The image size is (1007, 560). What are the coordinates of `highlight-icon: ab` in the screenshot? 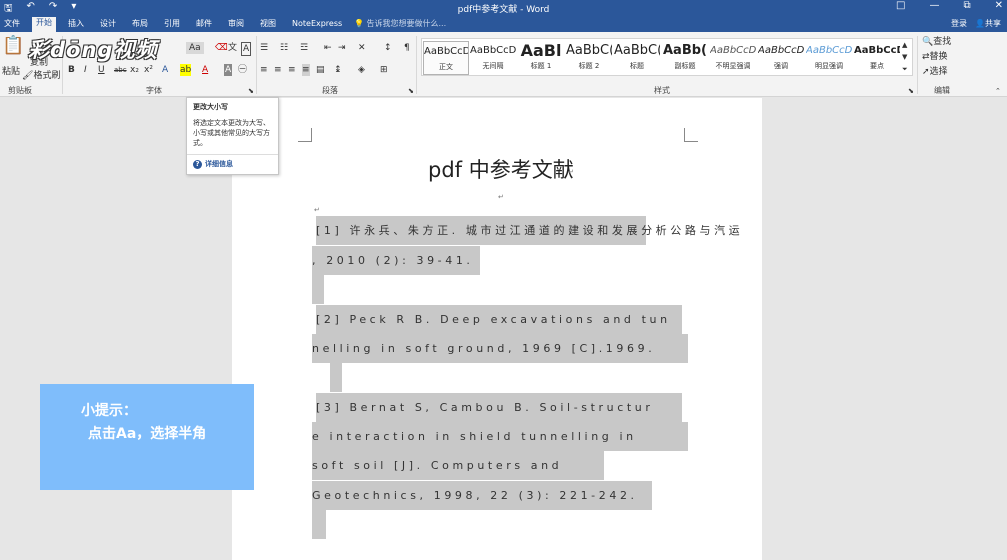 It's located at (186, 70).